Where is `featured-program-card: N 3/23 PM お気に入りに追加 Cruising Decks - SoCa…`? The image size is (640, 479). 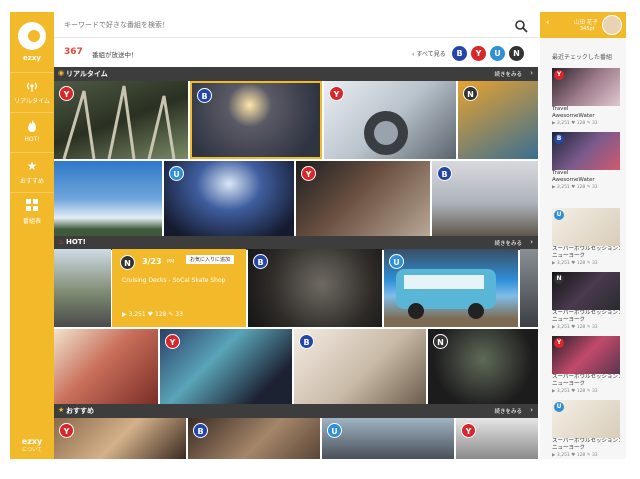
featured-program-card: N 3/23 PM お気に入りに追加 Cruising Decks - SoCa… is located at coordinates (179, 288).